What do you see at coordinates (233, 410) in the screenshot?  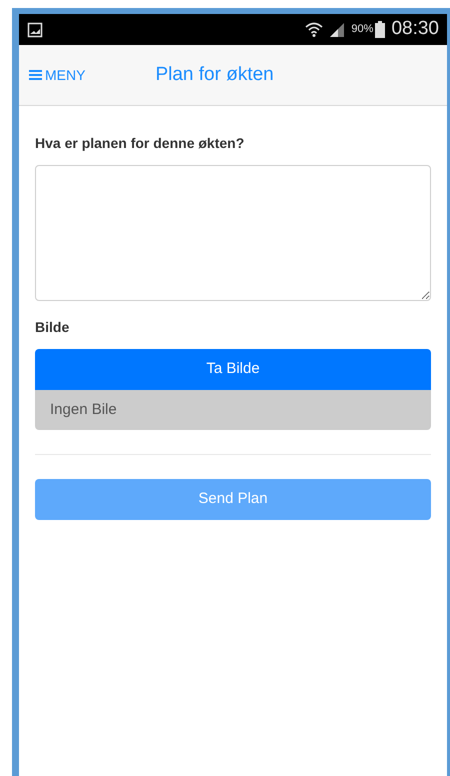 I see `image-status: Ingen Bile` at bounding box center [233, 410].